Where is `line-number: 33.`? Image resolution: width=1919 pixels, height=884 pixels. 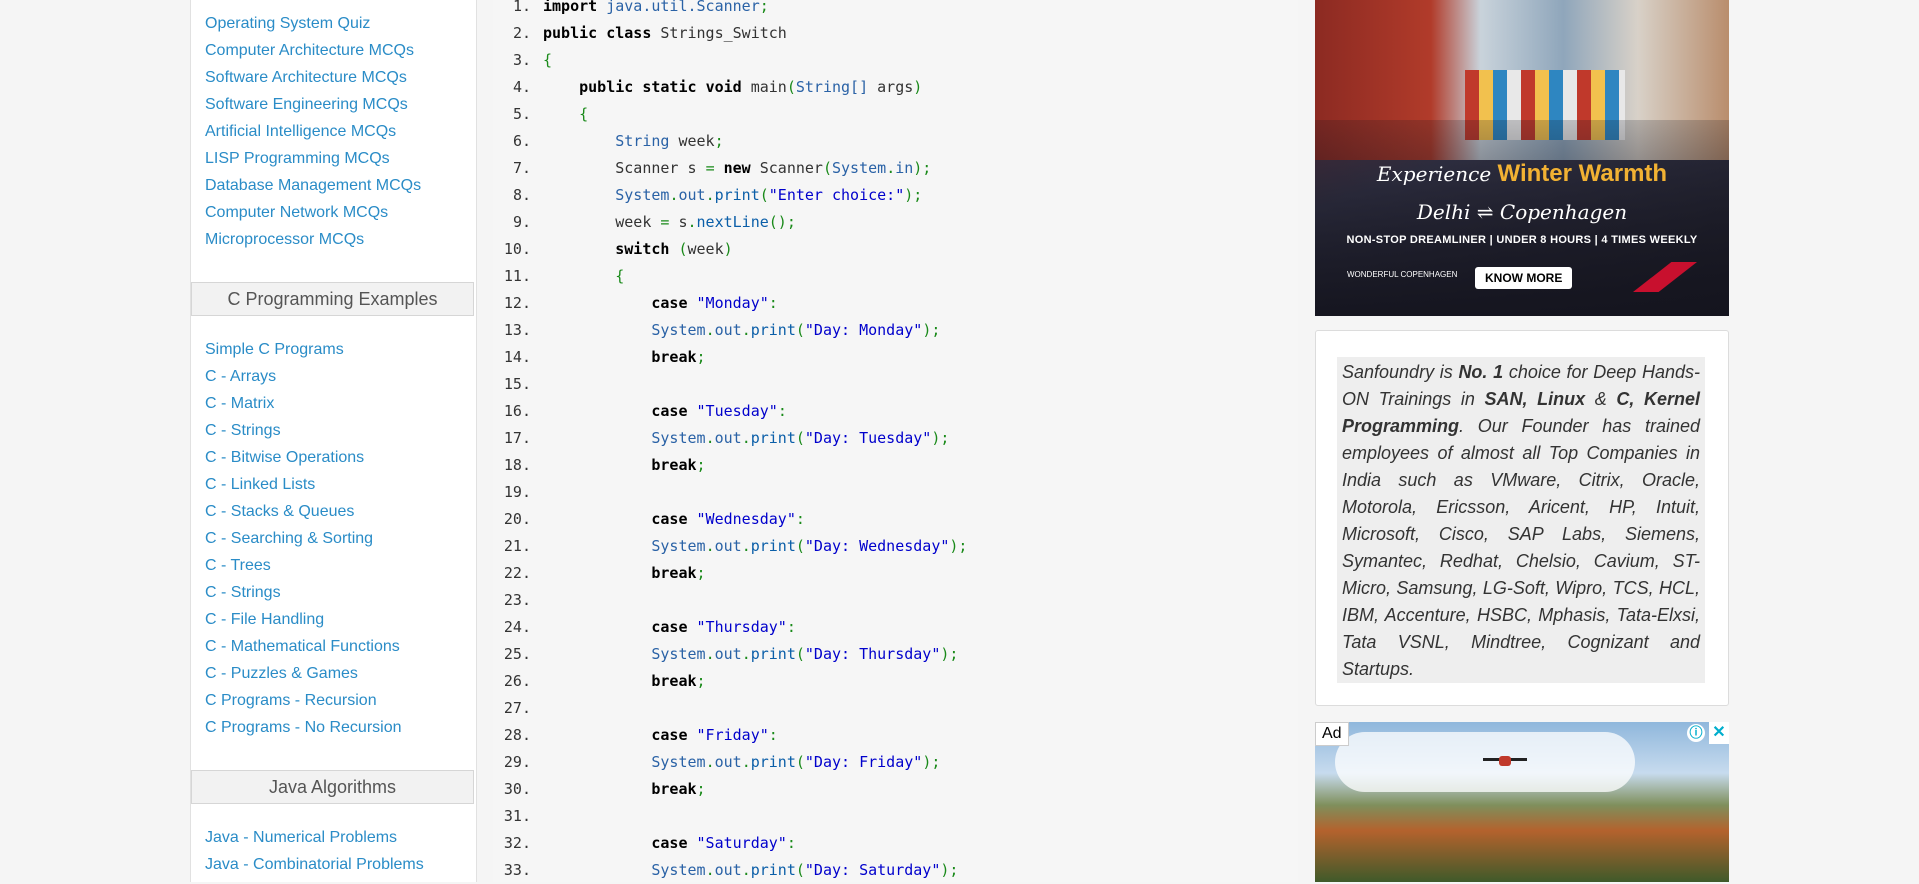 line-number: 33. is located at coordinates (517, 870).